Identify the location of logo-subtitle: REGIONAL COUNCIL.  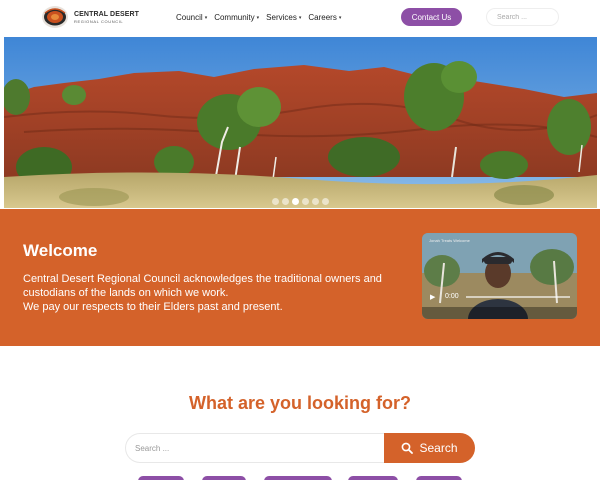
(99, 21).